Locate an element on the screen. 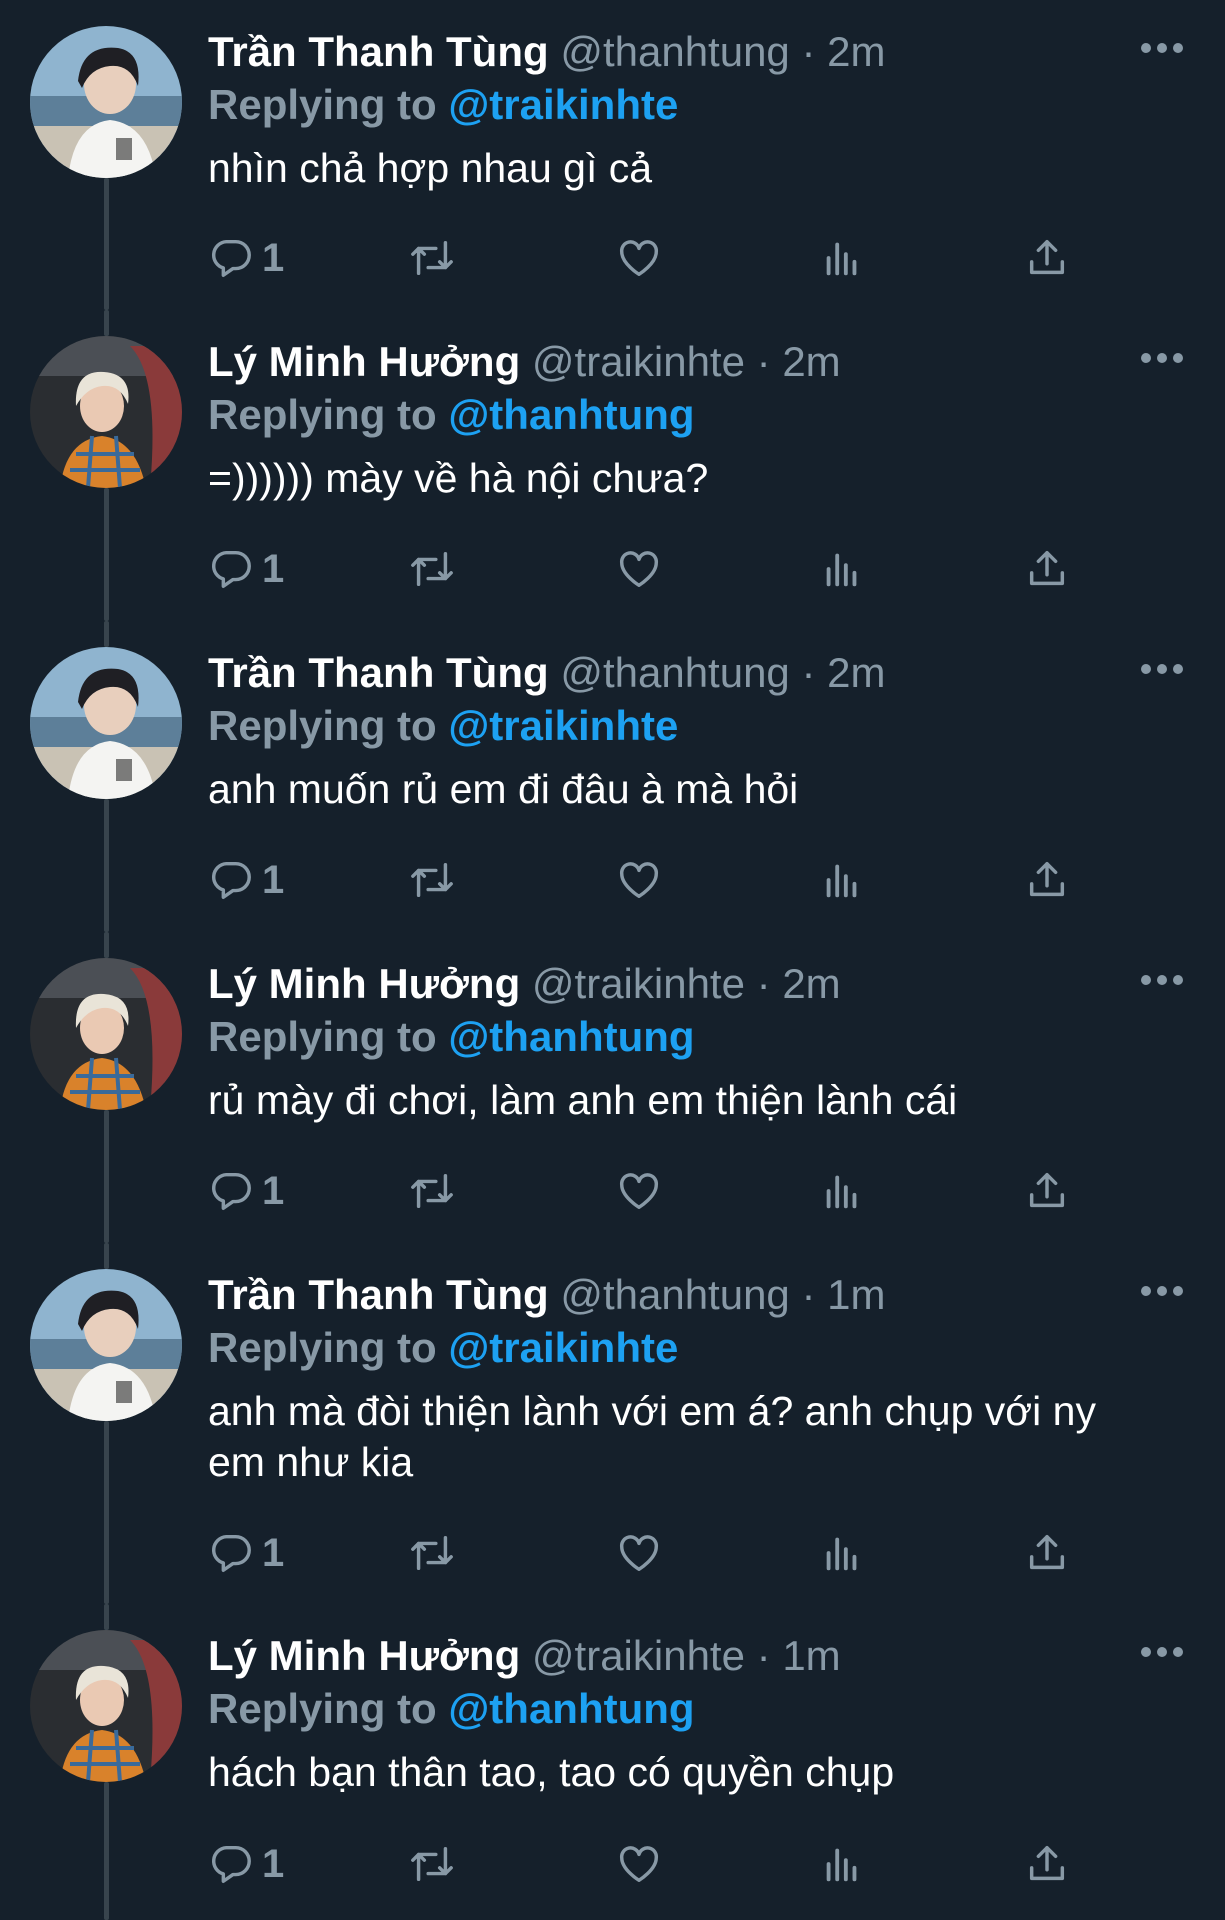 Image resolution: width=1225 pixels, height=1920 pixels. replying-to: Replying to @thanhtung is located at coordinates (451, 415).